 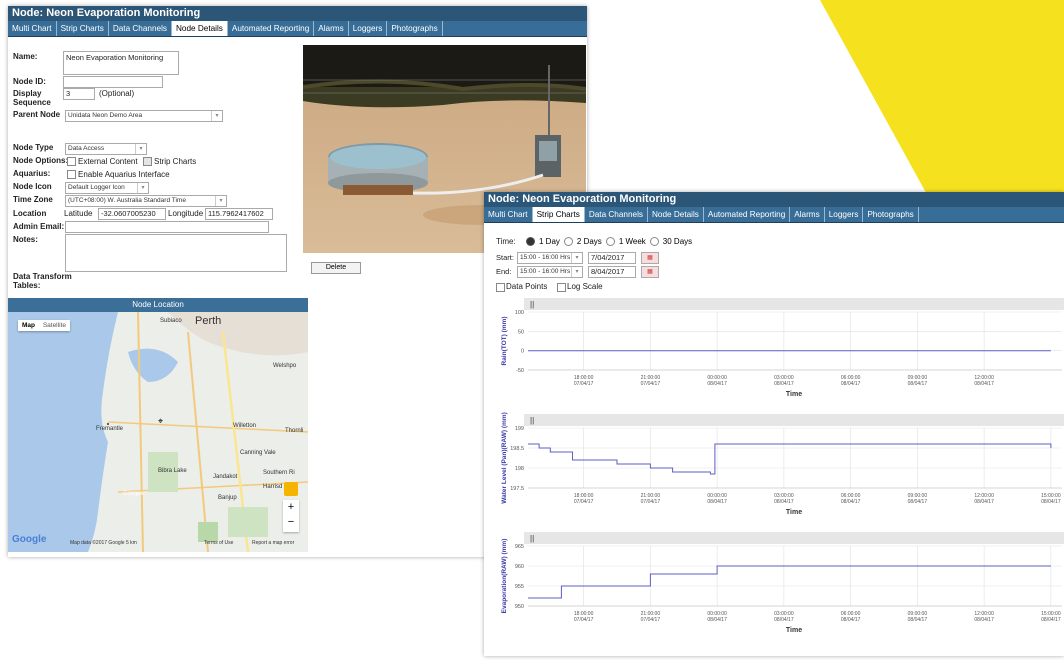 What do you see at coordinates (29, 81) in the screenshot?
I see `node-id-label: Node ID:` at bounding box center [29, 81].